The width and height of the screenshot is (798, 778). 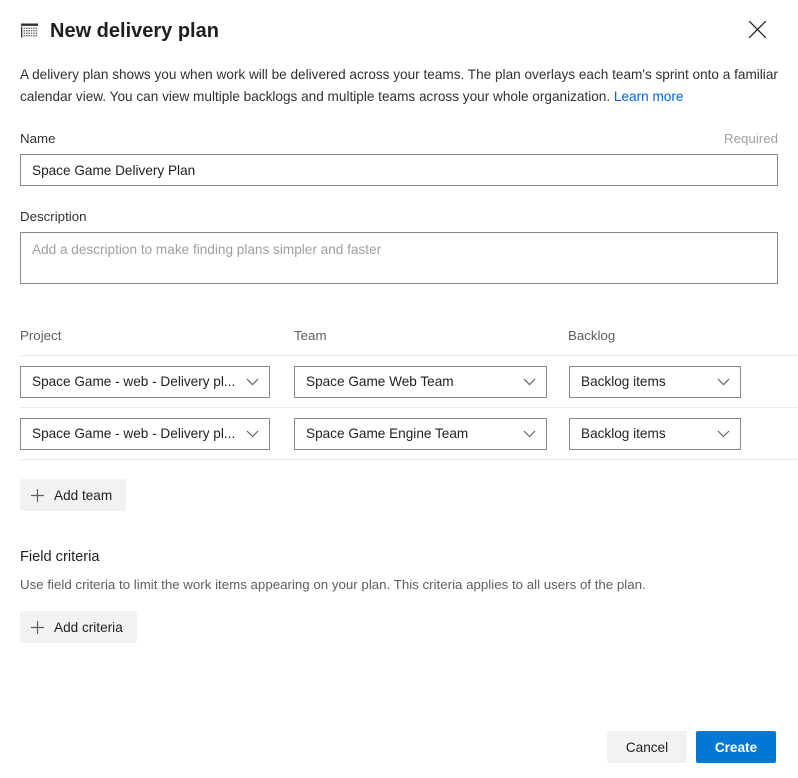 I want to click on team-select-value-row-1: Space Game Web Team, so click(x=380, y=381).